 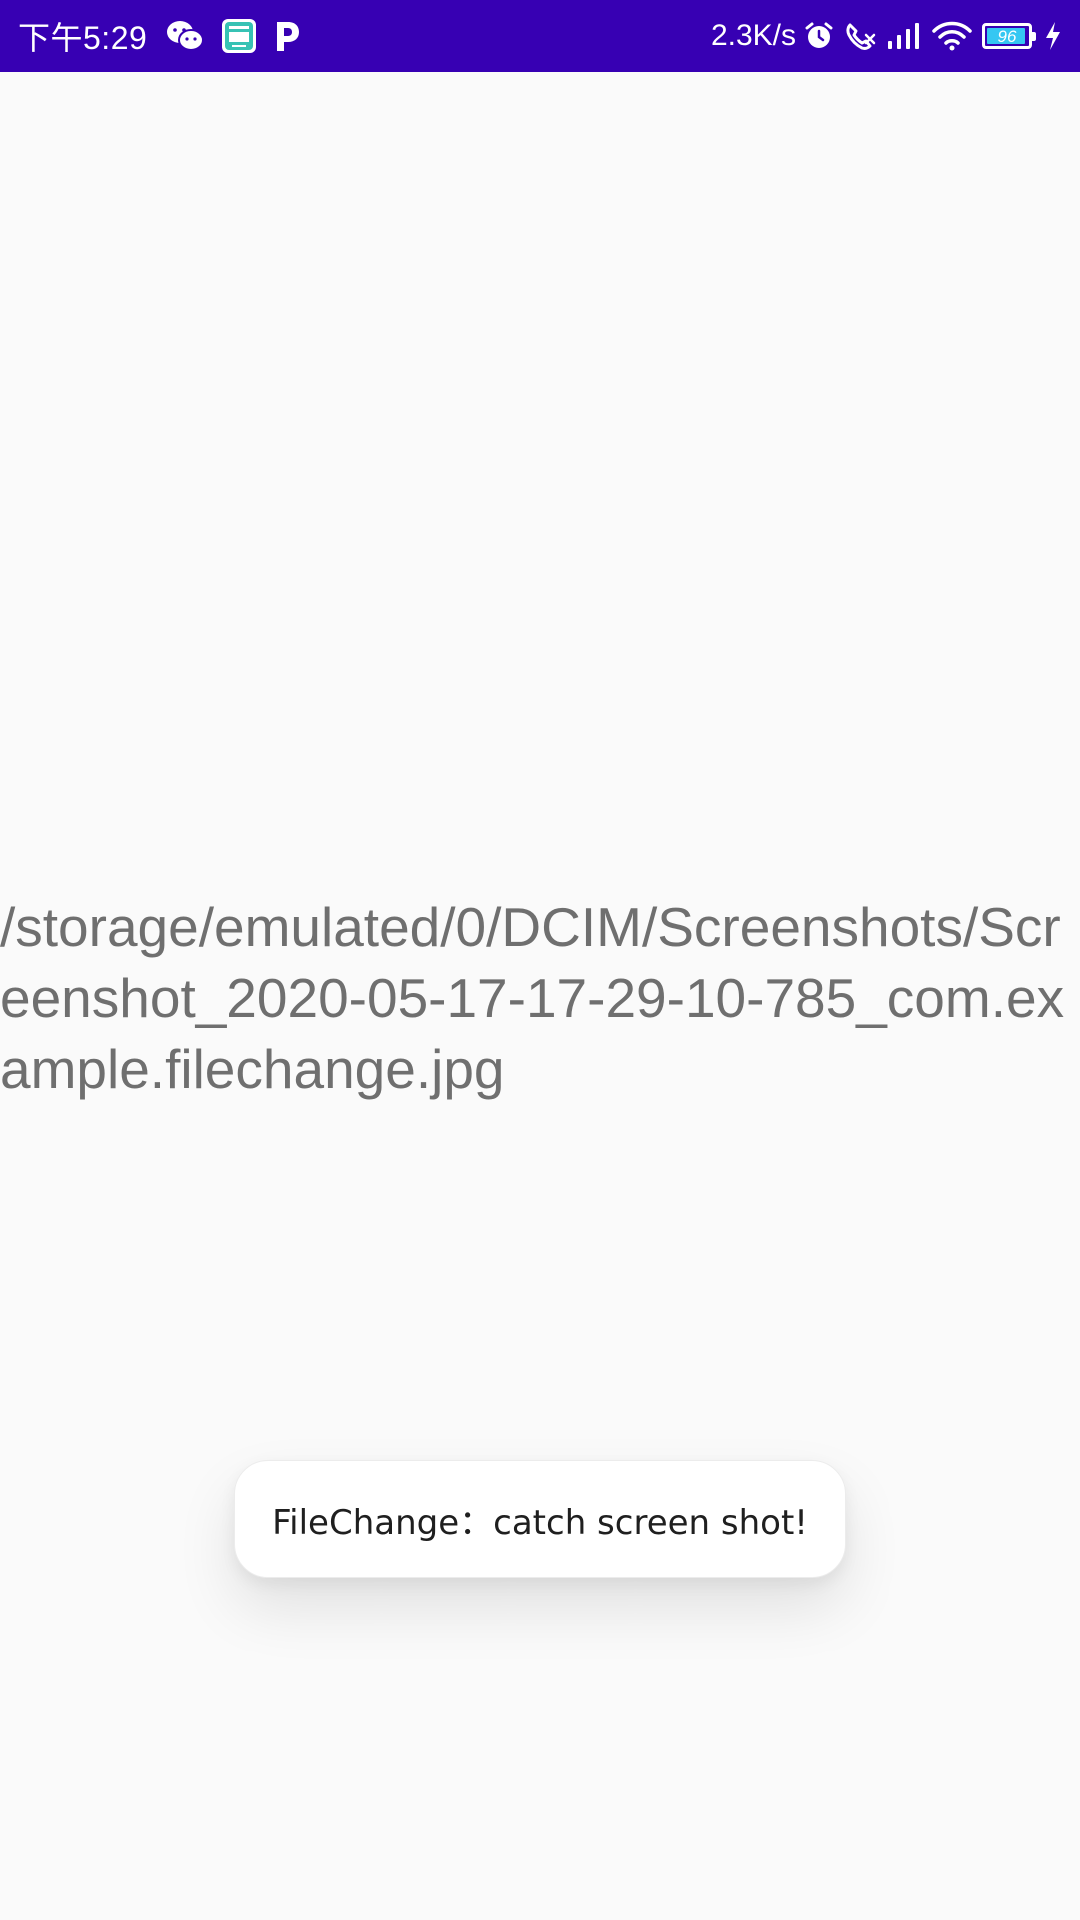 What do you see at coordinates (239, 36) in the screenshot?
I see `boss-app-icon` at bounding box center [239, 36].